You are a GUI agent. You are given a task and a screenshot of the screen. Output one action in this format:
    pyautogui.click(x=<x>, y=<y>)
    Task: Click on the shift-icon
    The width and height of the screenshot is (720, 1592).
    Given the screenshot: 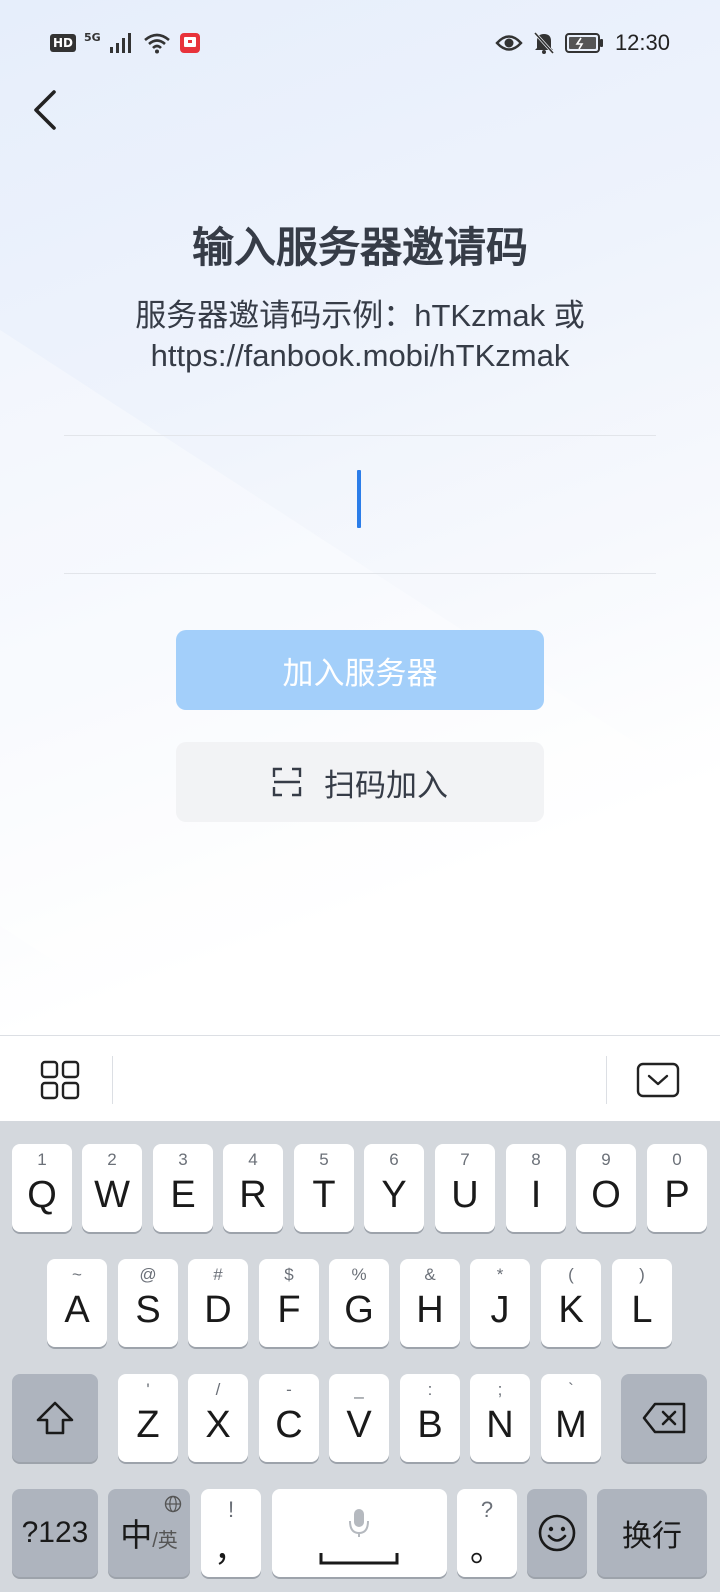 What is the action you would take?
    pyautogui.click(x=55, y=1418)
    